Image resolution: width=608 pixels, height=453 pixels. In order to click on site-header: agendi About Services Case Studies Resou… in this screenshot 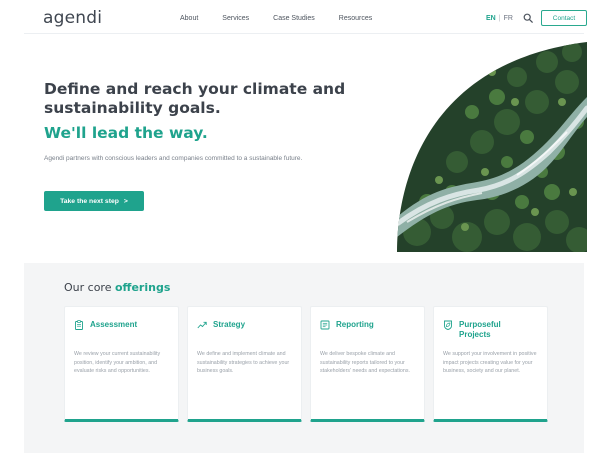, I will do `click(304, 18)`.